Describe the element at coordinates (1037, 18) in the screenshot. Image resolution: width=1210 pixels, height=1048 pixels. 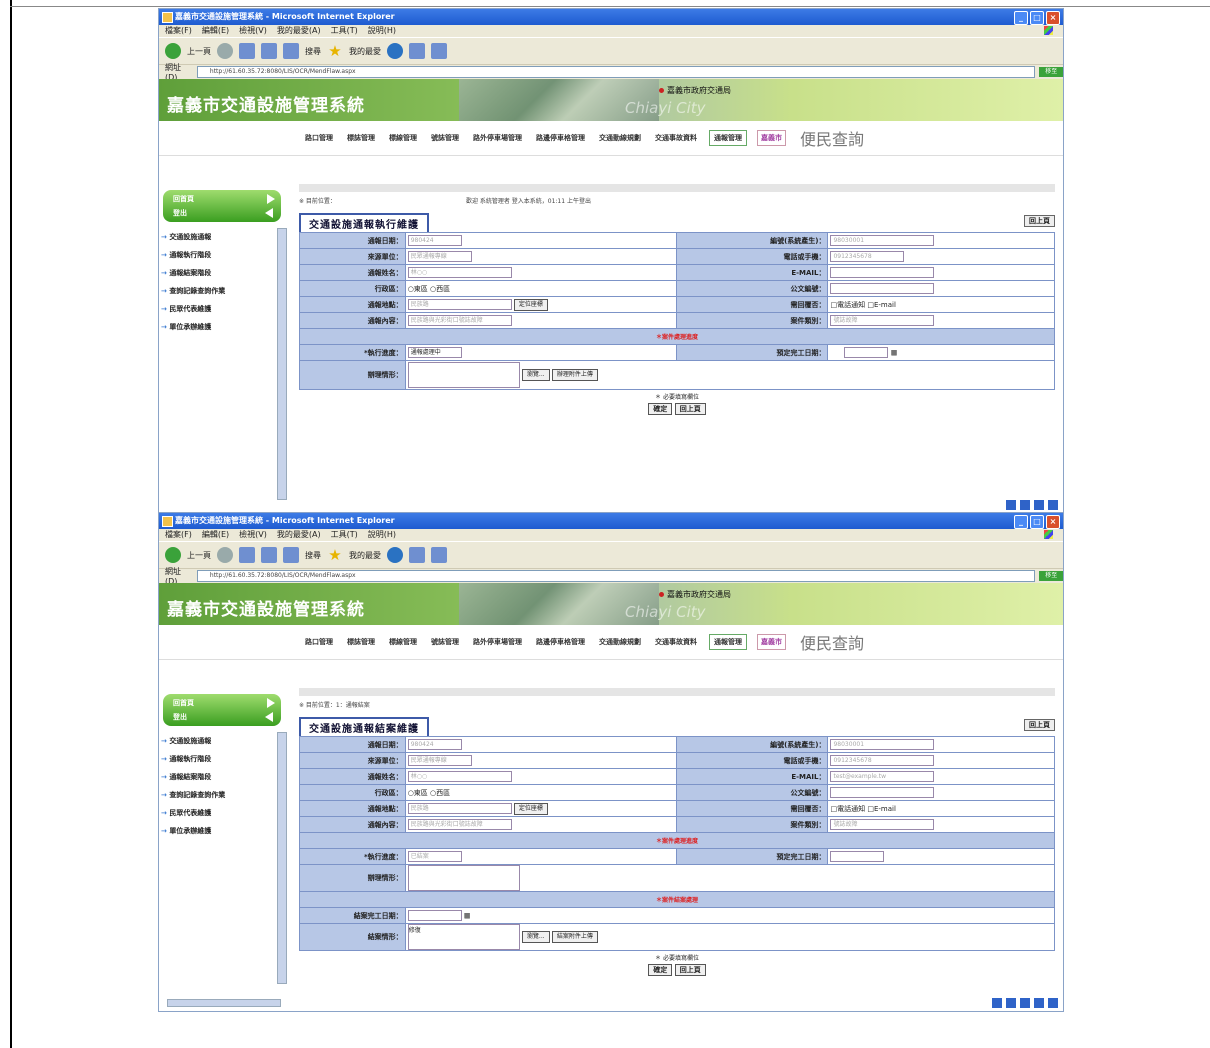
I see `maximize-icon: □` at that location.